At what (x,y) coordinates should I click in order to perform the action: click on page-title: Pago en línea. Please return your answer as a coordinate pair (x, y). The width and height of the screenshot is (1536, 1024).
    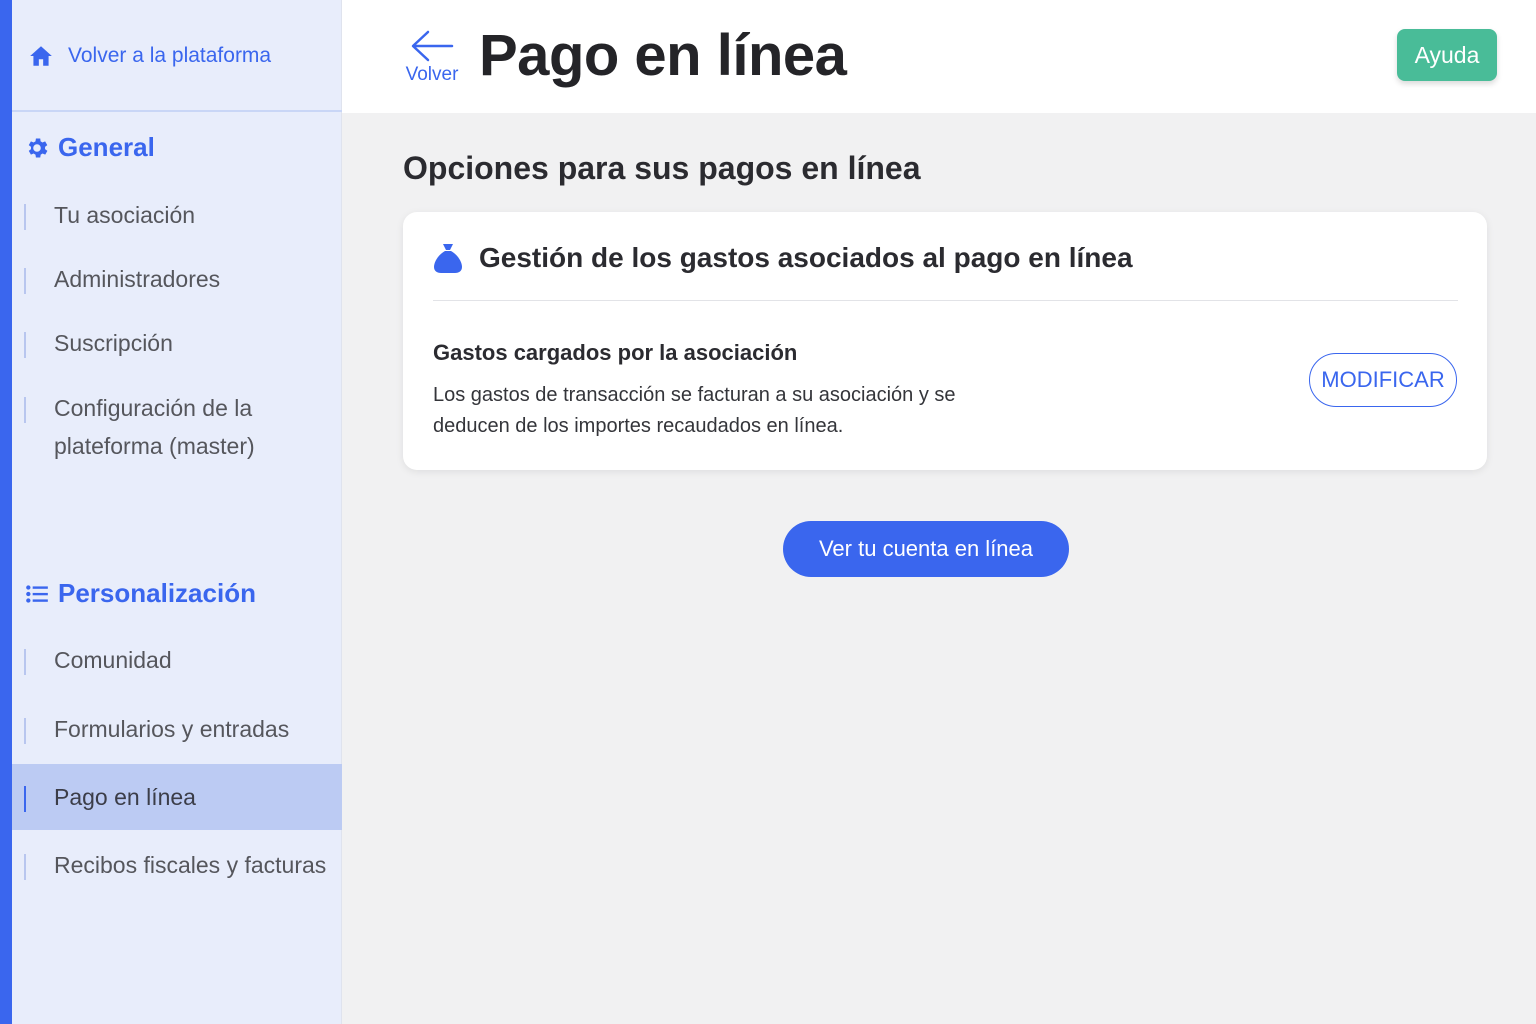
    Looking at the image, I should click on (663, 55).